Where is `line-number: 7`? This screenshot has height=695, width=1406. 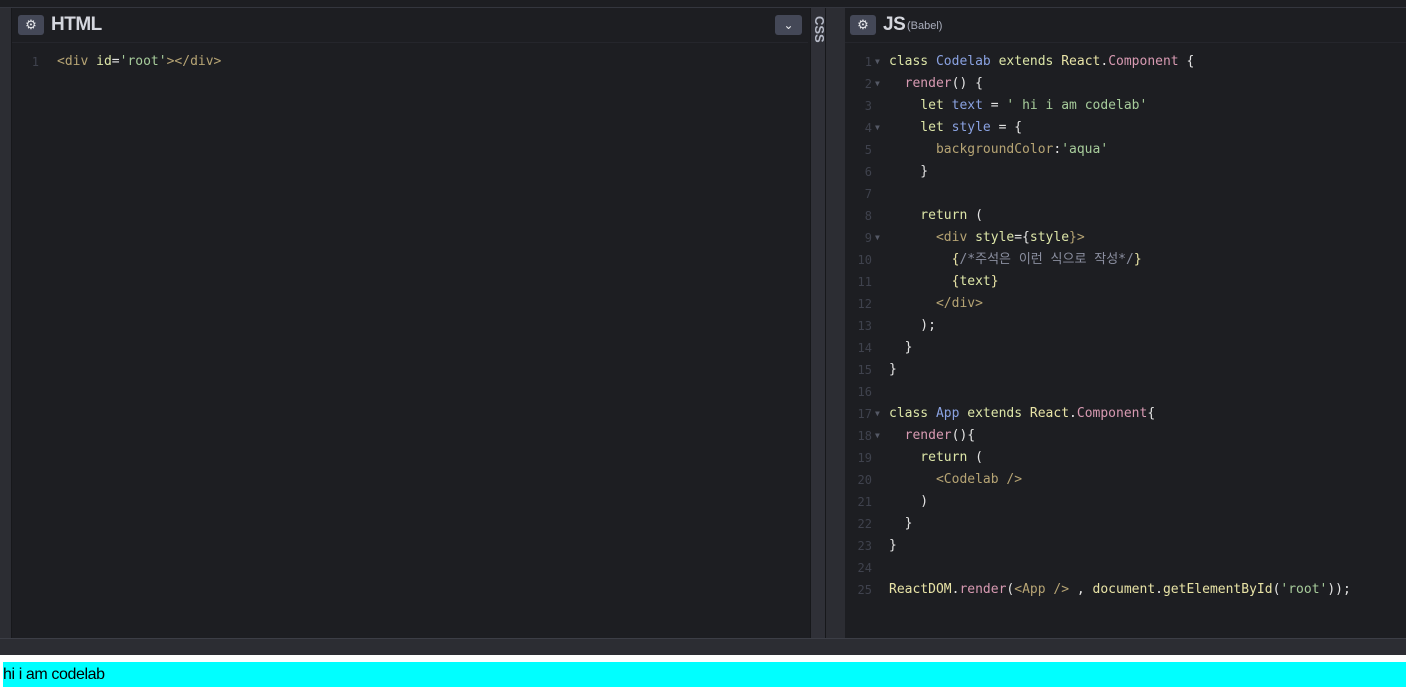 line-number: 7 is located at coordinates (868, 194).